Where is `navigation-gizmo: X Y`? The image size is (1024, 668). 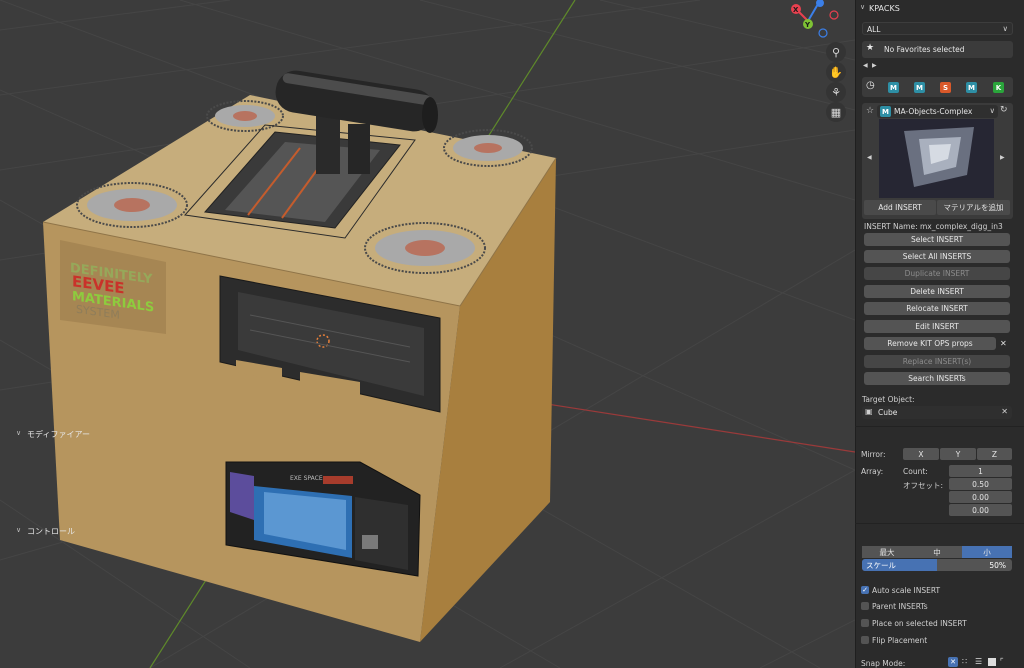 navigation-gizmo: X Y is located at coordinates (815, 19).